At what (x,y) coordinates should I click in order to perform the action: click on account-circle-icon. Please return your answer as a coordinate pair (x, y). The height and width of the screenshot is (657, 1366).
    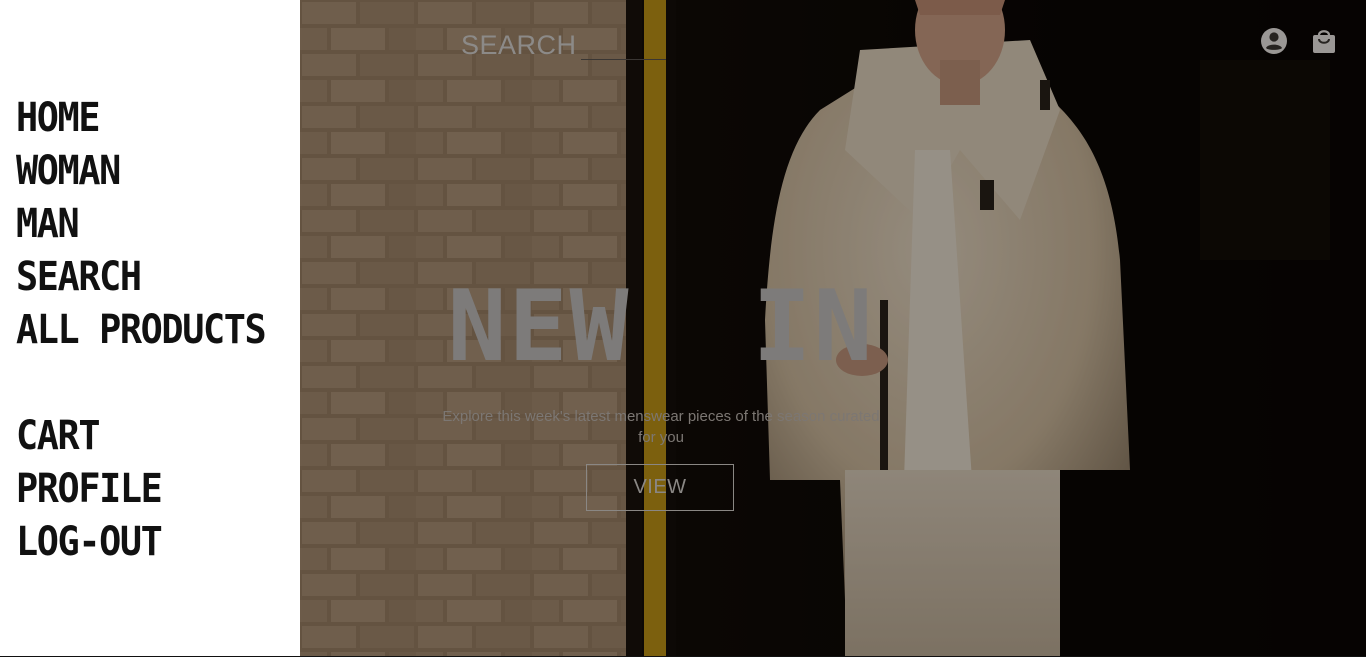
    Looking at the image, I should click on (1274, 41).